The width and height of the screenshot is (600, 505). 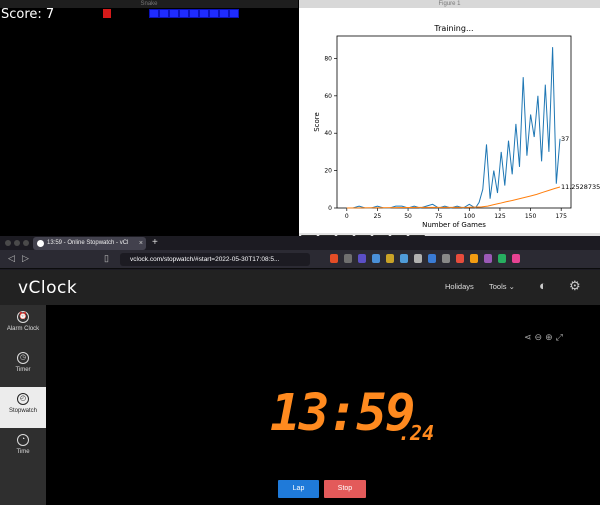 What do you see at coordinates (47, 288) in the screenshot?
I see `vclock-logo: vClock` at bounding box center [47, 288].